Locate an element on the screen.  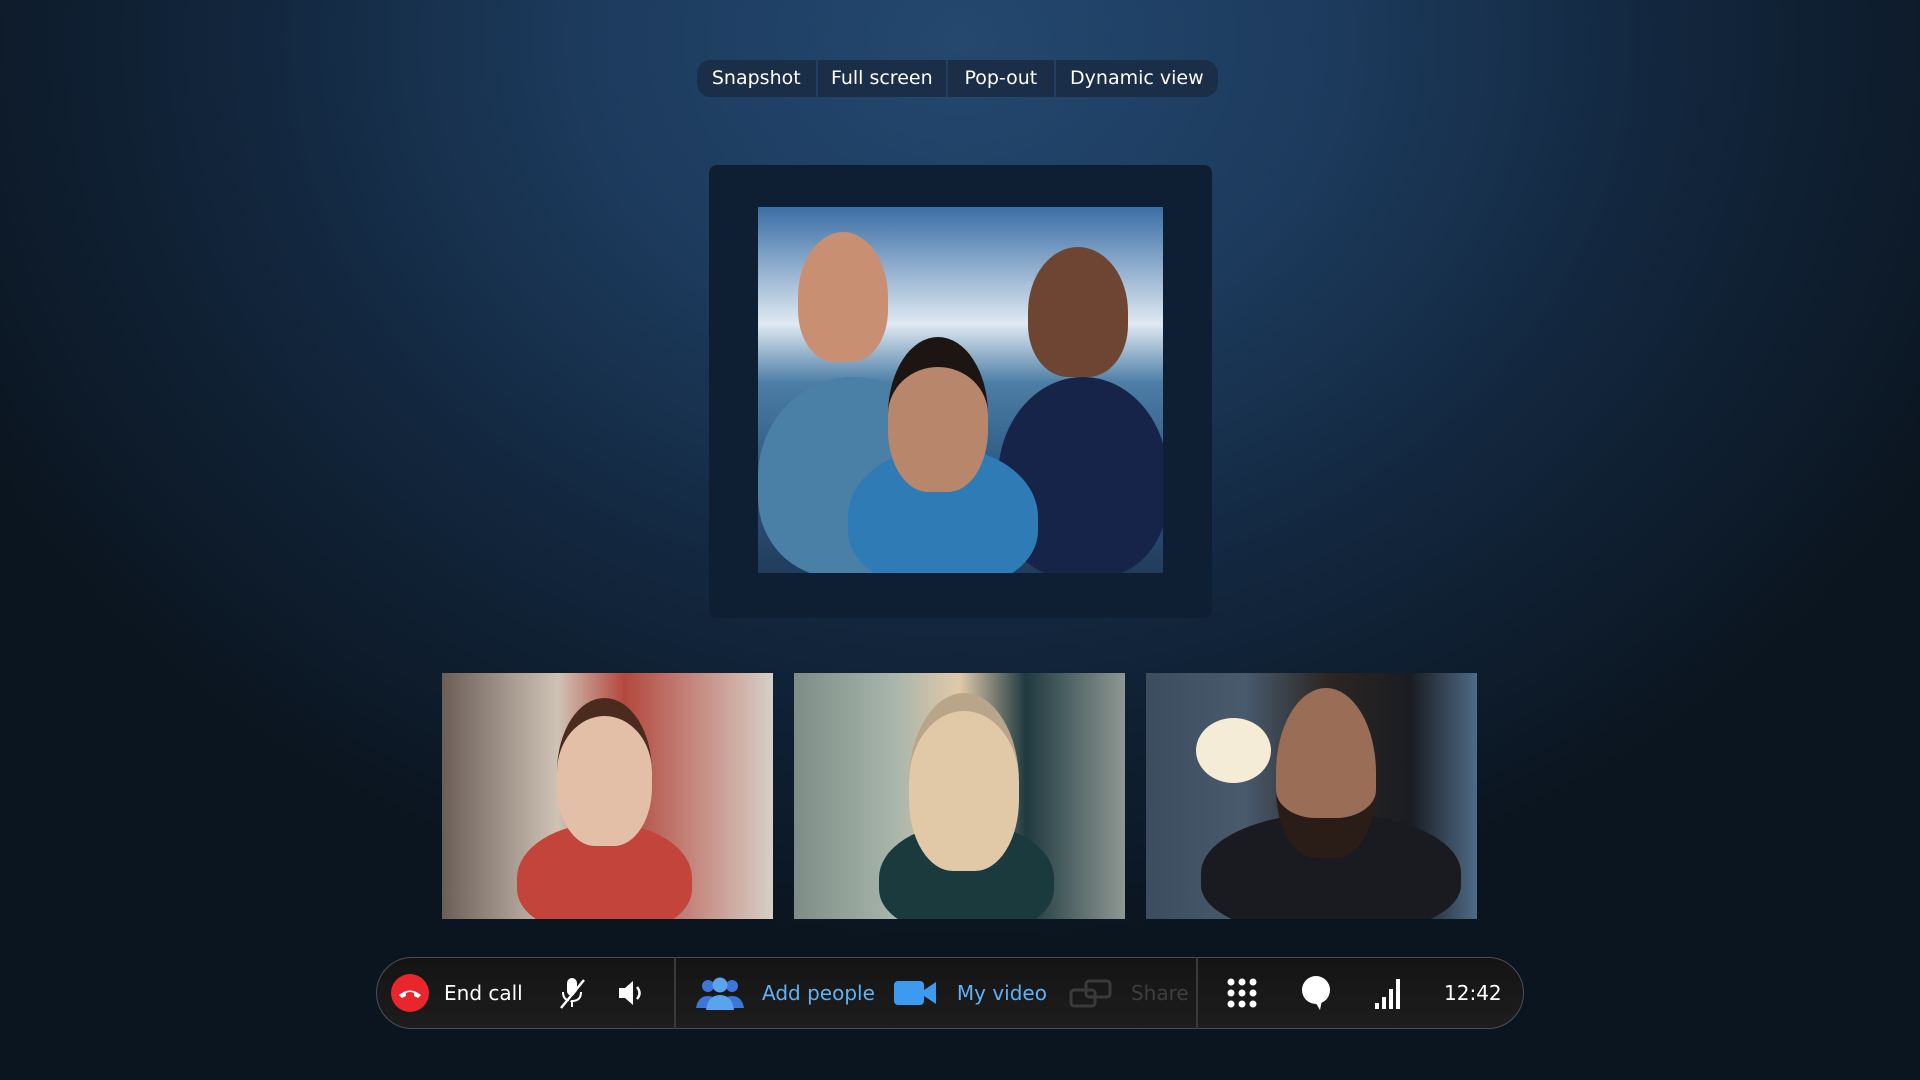
call-duration: 12:42 is located at coordinates (1473, 993).